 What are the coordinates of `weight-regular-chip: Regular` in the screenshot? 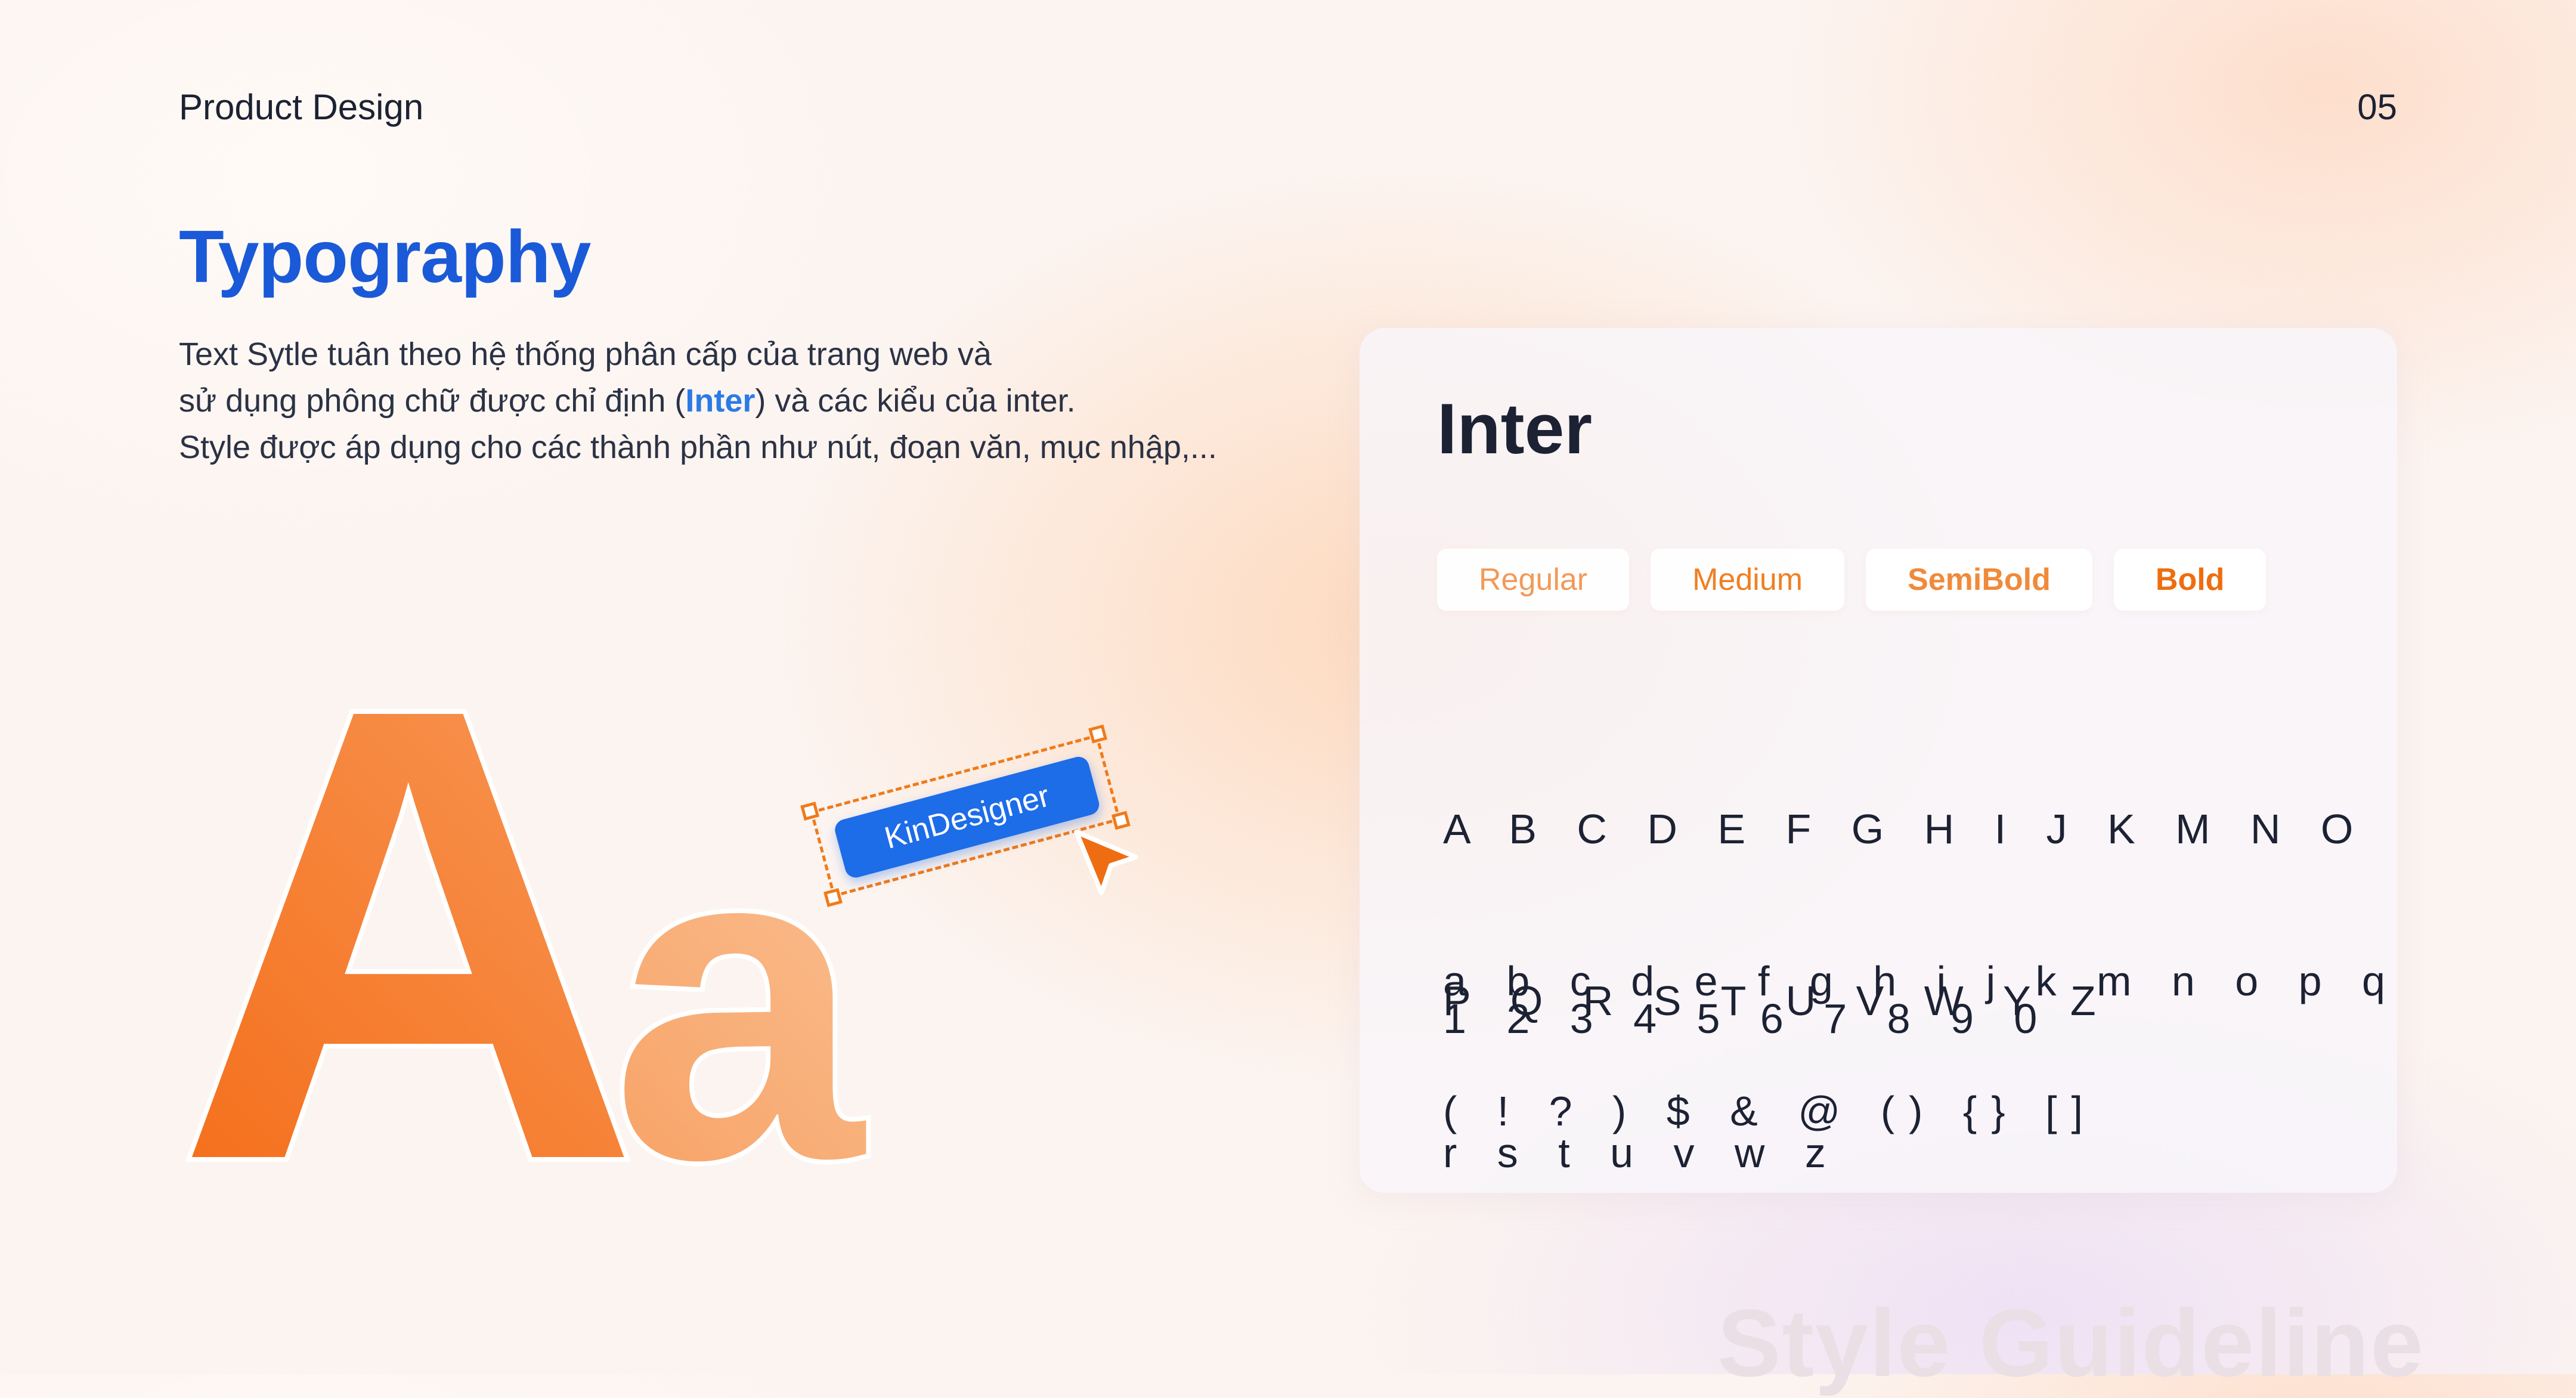 It's located at (1533, 580).